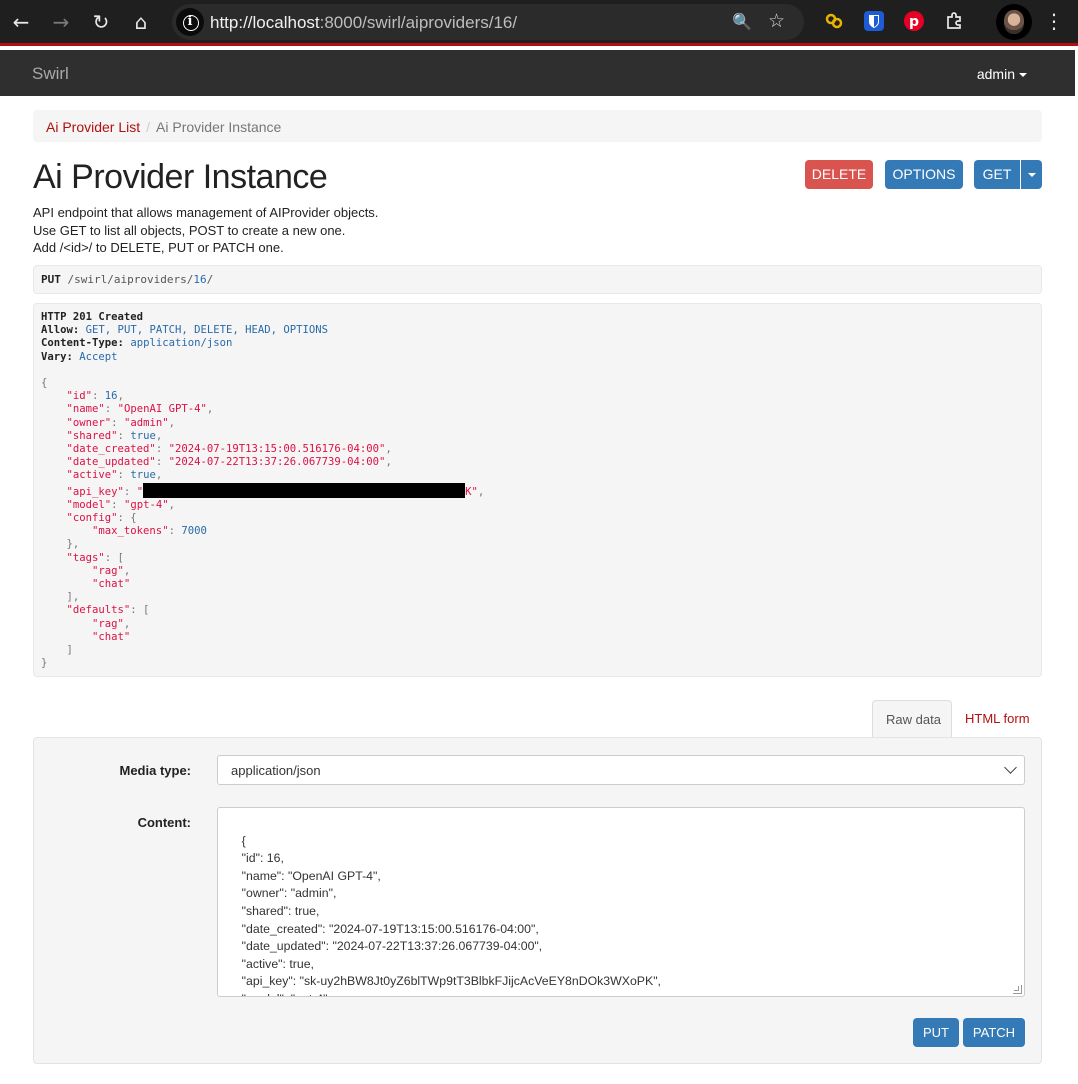  What do you see at coordinates (162, 409) in the screenshot?
I see `json-name: "OpenAI GPT-4"` at bounding box center [162, 409].